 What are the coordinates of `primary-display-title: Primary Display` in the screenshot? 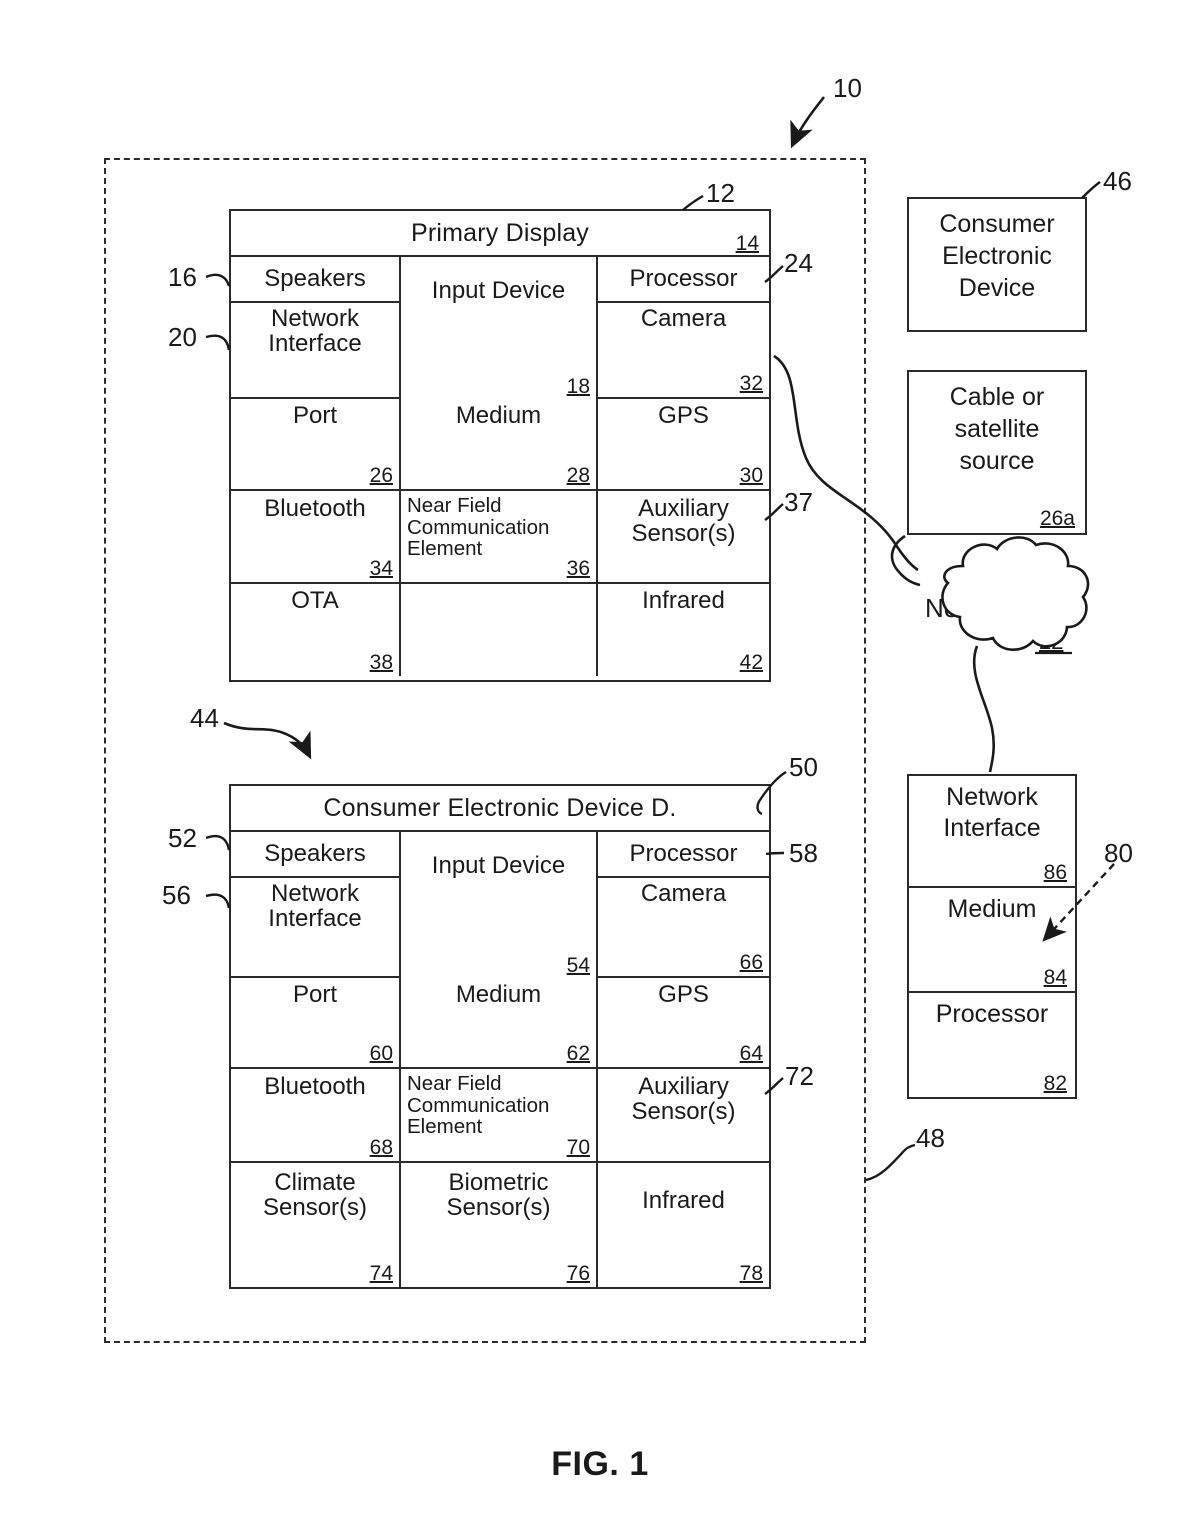 It's located at (500, 232).